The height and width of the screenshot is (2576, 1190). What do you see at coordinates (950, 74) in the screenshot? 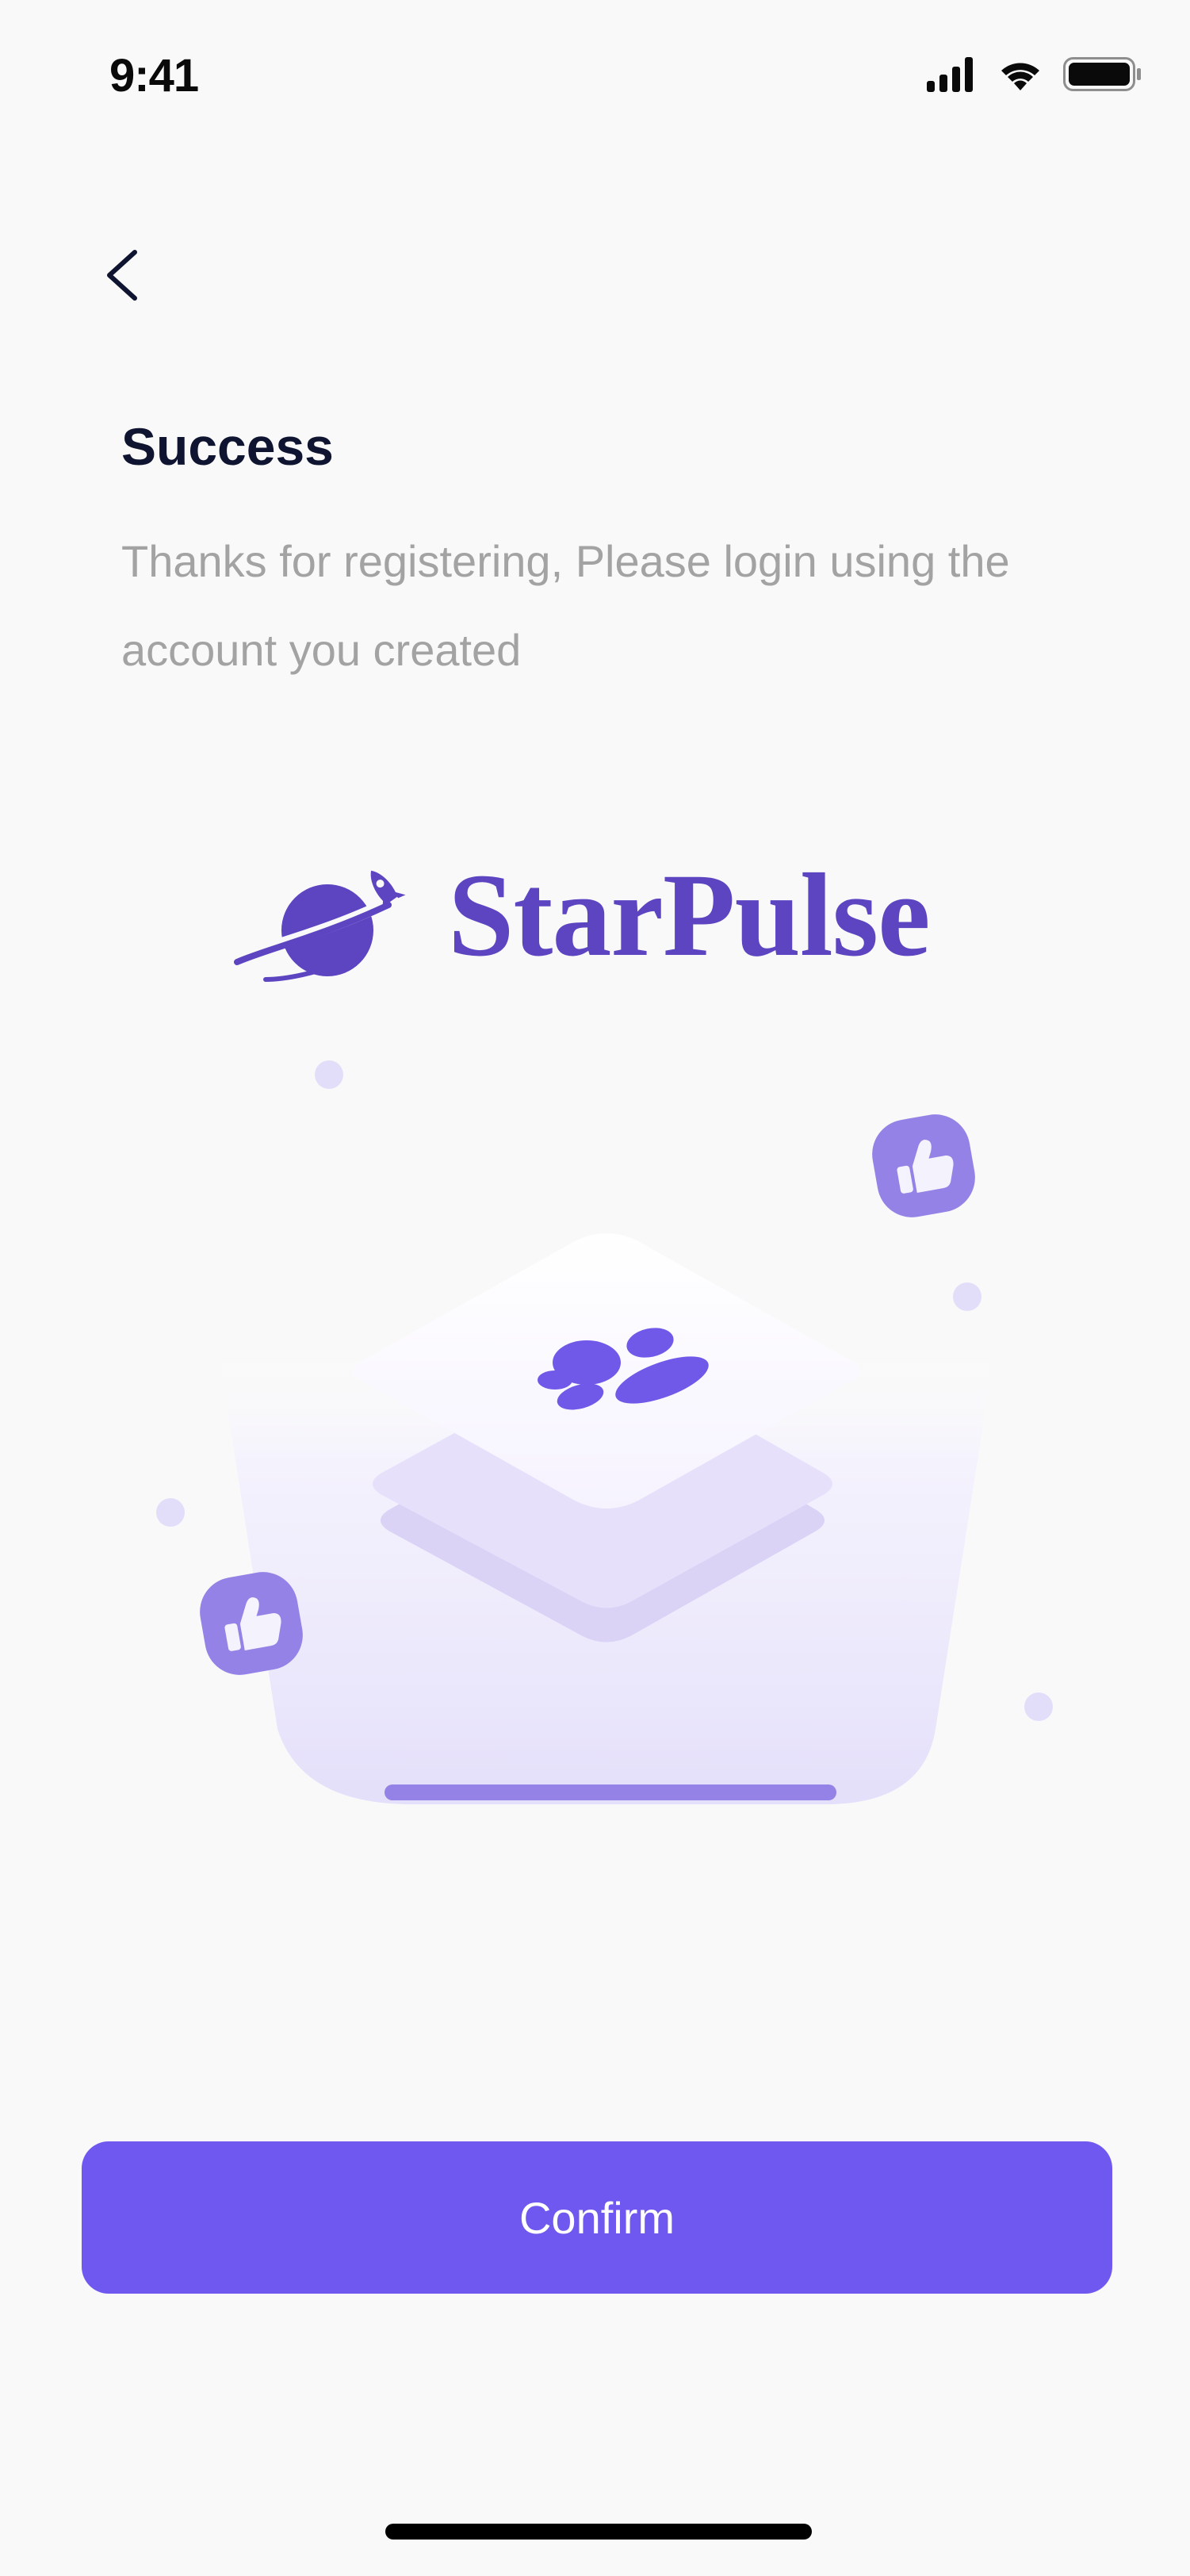
I see `signal-icon` at bounding box center [950, 74].